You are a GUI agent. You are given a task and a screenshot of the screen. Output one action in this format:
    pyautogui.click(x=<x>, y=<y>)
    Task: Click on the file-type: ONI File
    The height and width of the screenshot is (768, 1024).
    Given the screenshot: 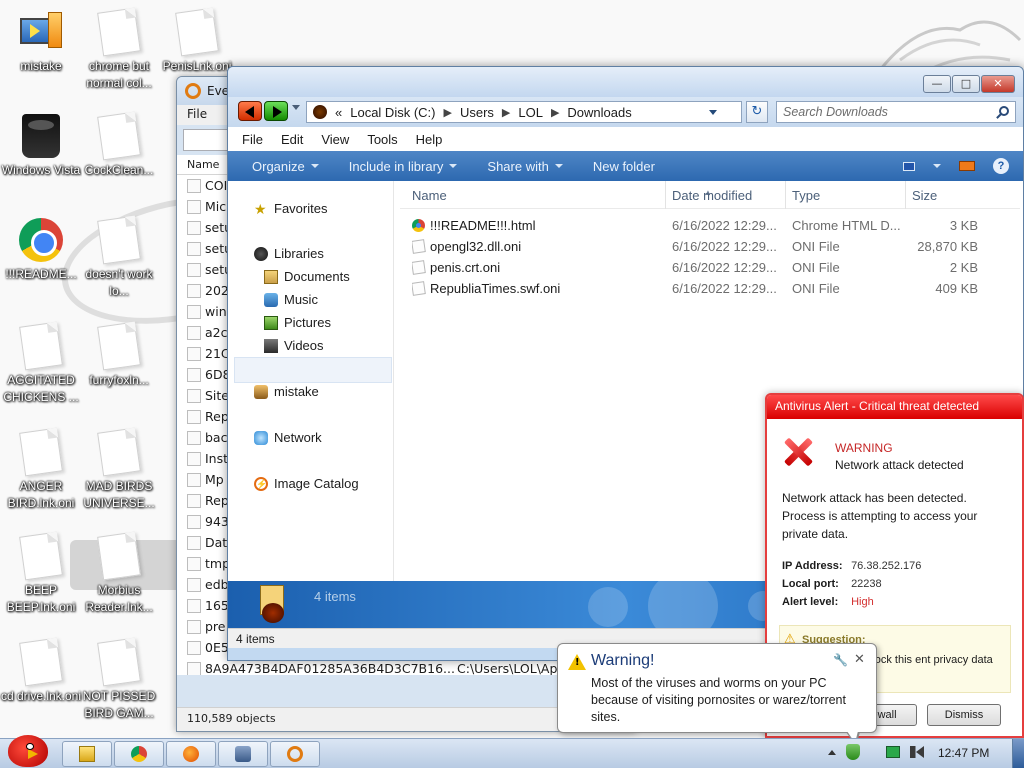 What is the action you would take?
    pyautogui.click(x=816, y=288)
    